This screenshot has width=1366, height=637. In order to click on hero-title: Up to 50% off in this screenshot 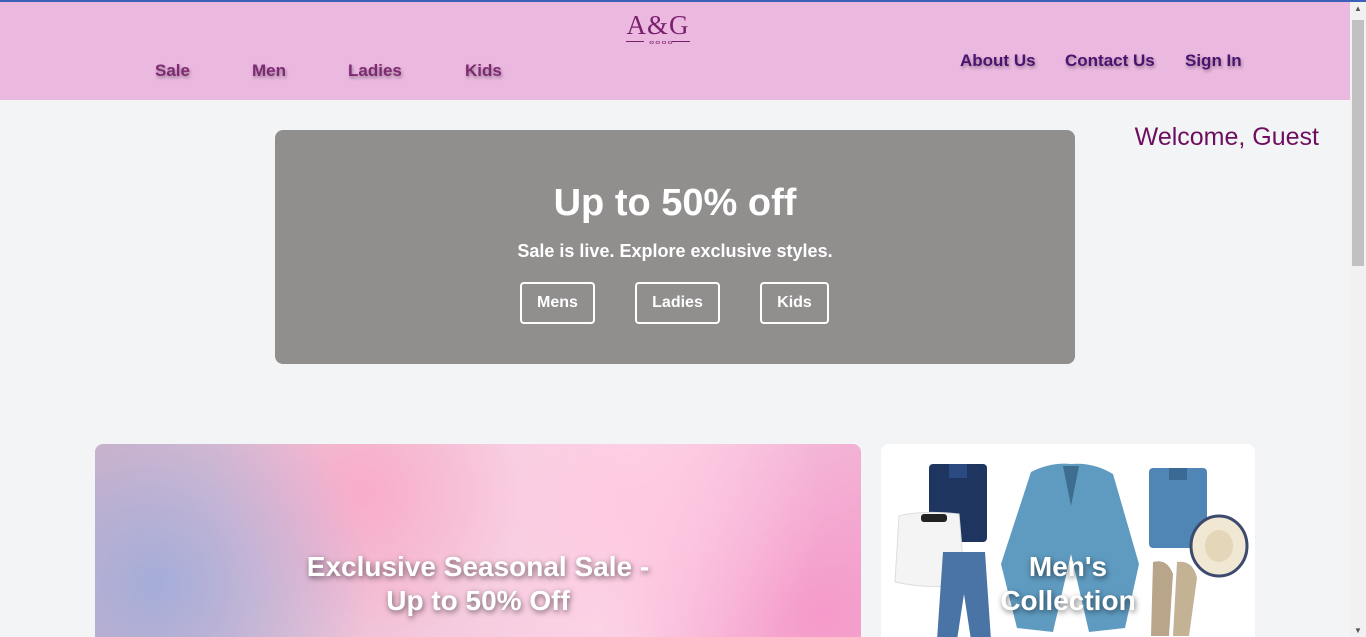, I will do `click(675, 203)`.